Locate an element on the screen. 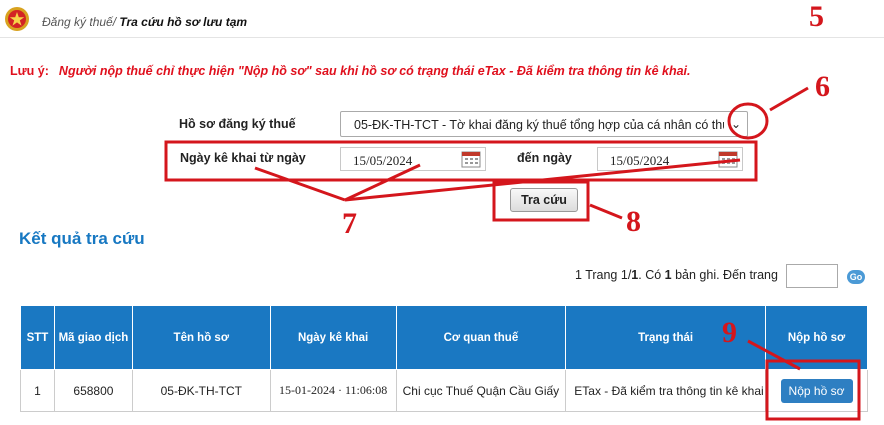 This screenshot has width=884, height=425. cell-stt: 1 is located at coordinates (37, 390).